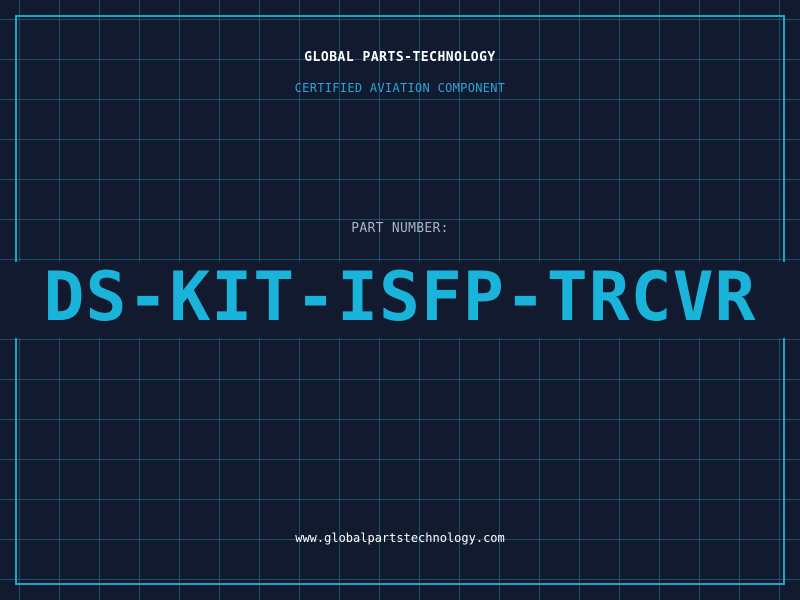  Describe the element at coordinates (400, 88) in the screenshot. I see `certification-subtitle: CERTIFIED AVIATION COMPONENT` at that location.